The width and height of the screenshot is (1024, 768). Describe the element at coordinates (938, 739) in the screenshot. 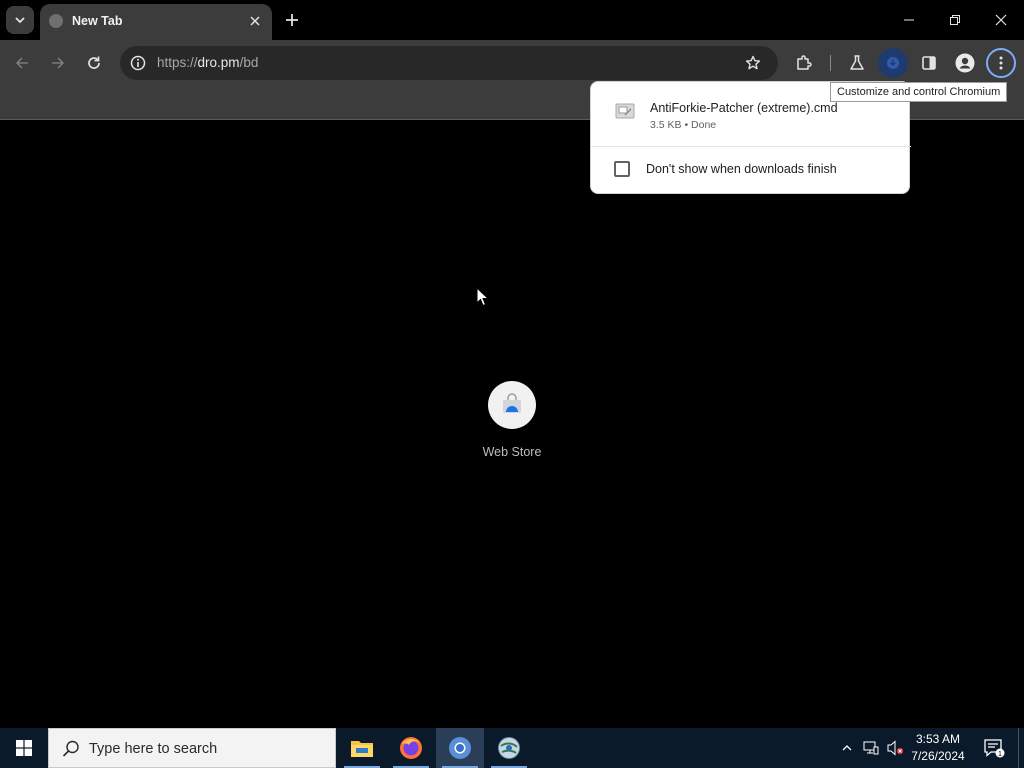

I see `clock-time: 3:53 AM` at that location.